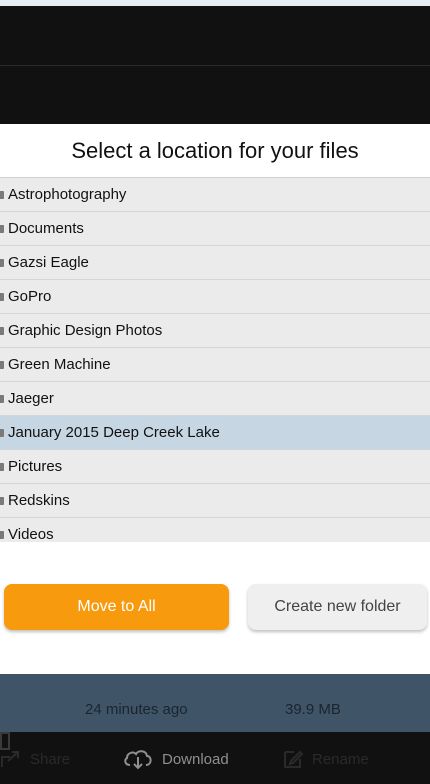 Image resolution: width=430 pixels, height=784 pixels. Describe the element at coordinates (215, 501) in the screenshot. I see `folder-item: Redskins` at that location.